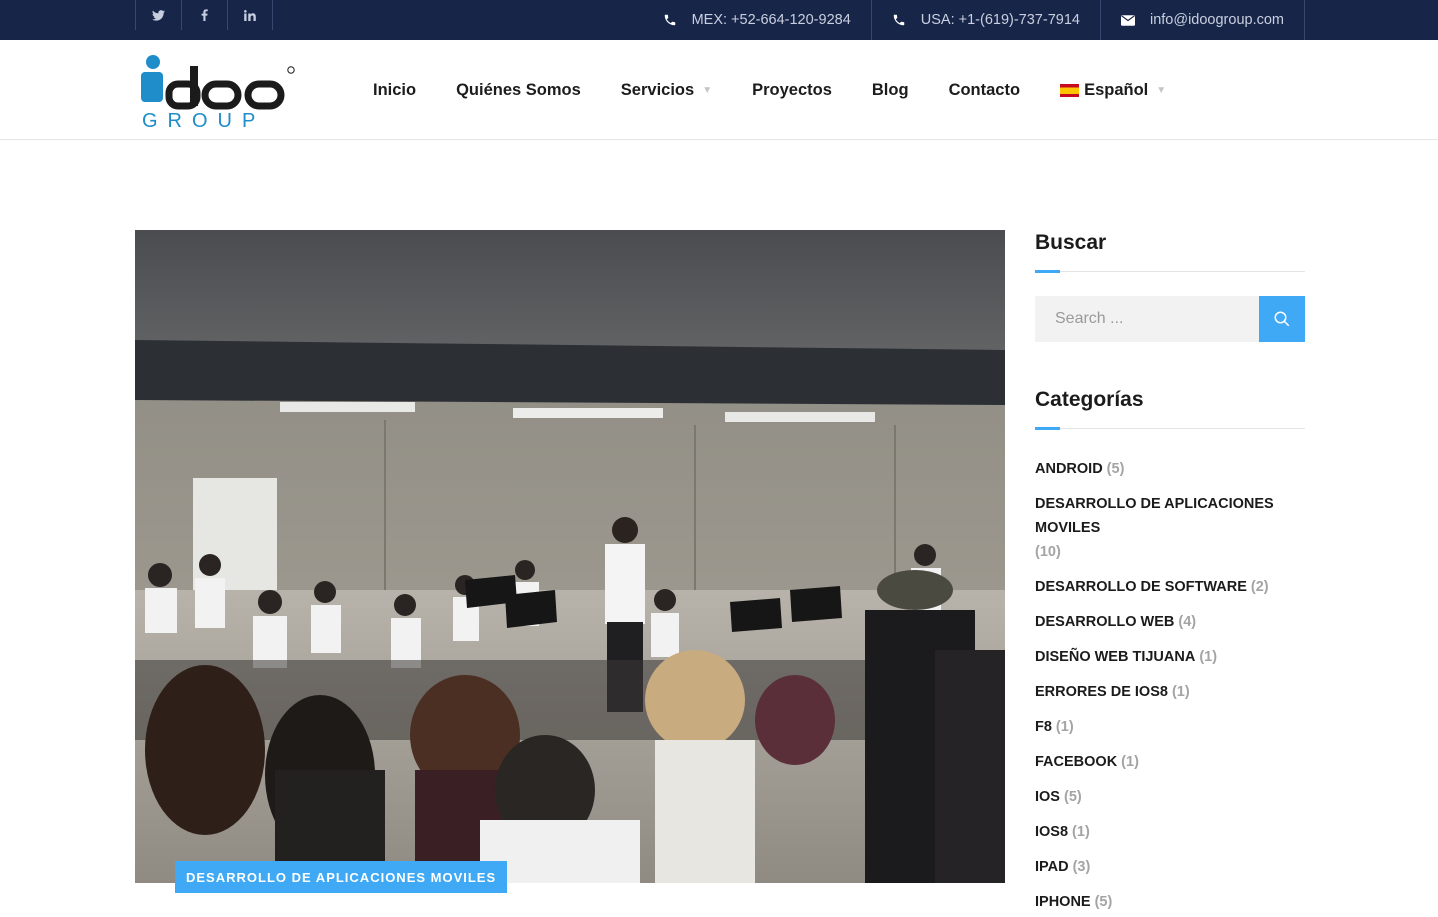 The width and height of the screenshot is (1438, 917). I want to click on category-item: DESARROLLO DE SOFTWARE (2), so click(1170, 587).